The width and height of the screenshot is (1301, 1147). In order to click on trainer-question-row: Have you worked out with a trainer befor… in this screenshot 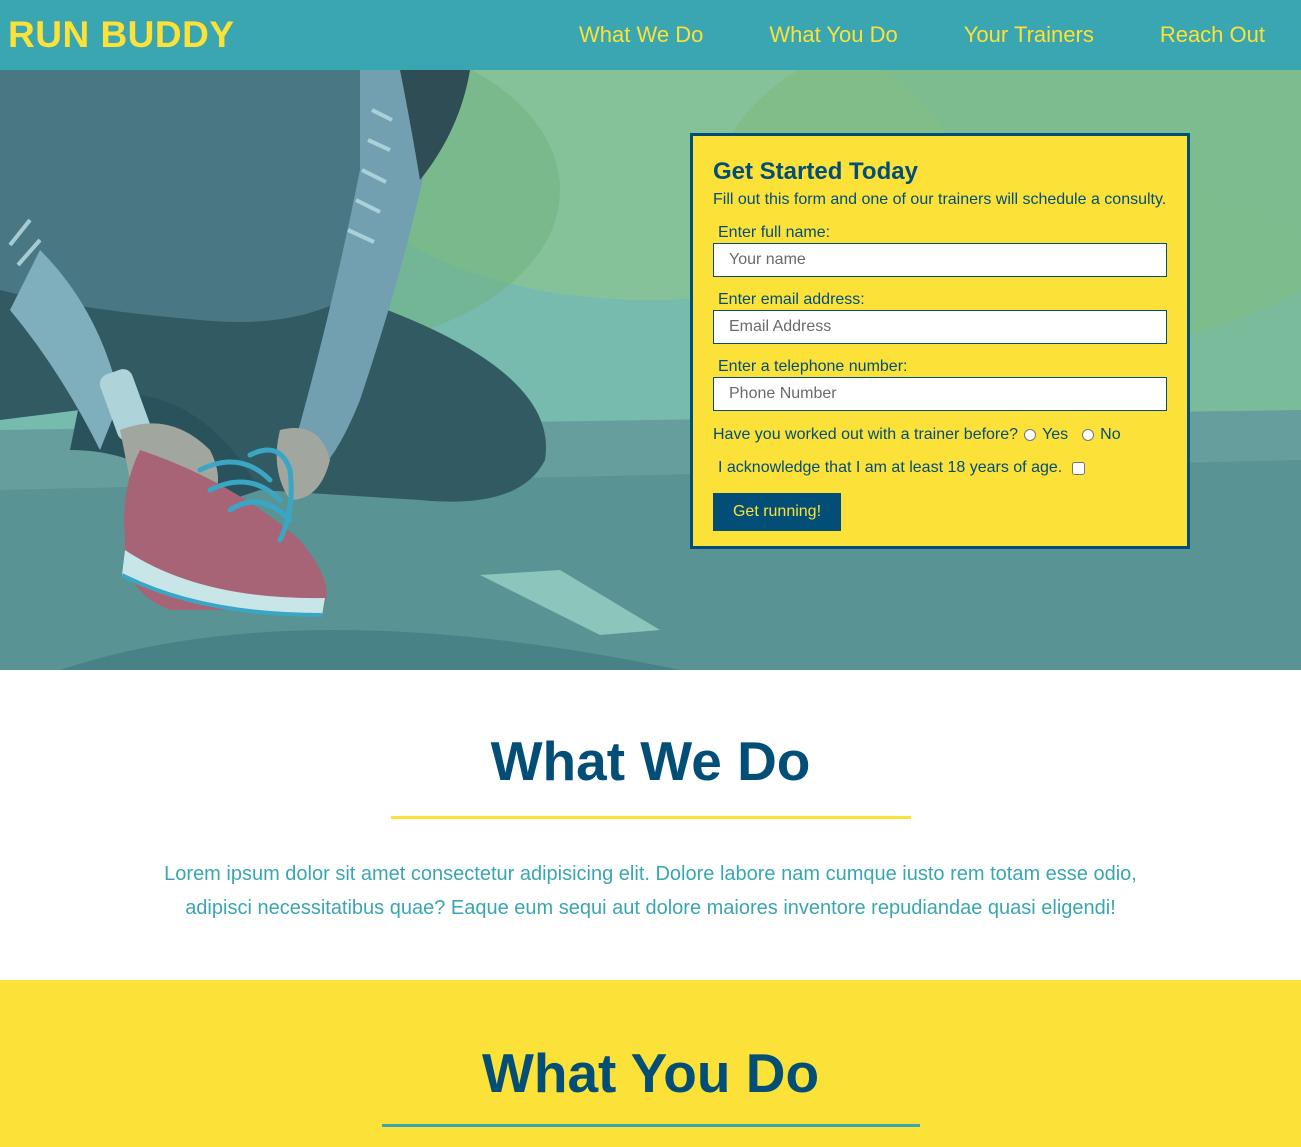, I will do `click(940, 435)`.